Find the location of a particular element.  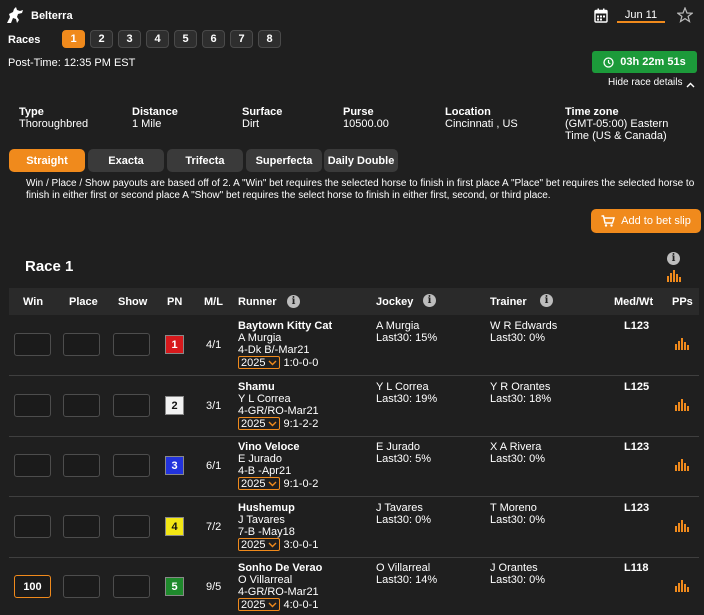

race-button-3: 3 is located at coordinates (129, 39).